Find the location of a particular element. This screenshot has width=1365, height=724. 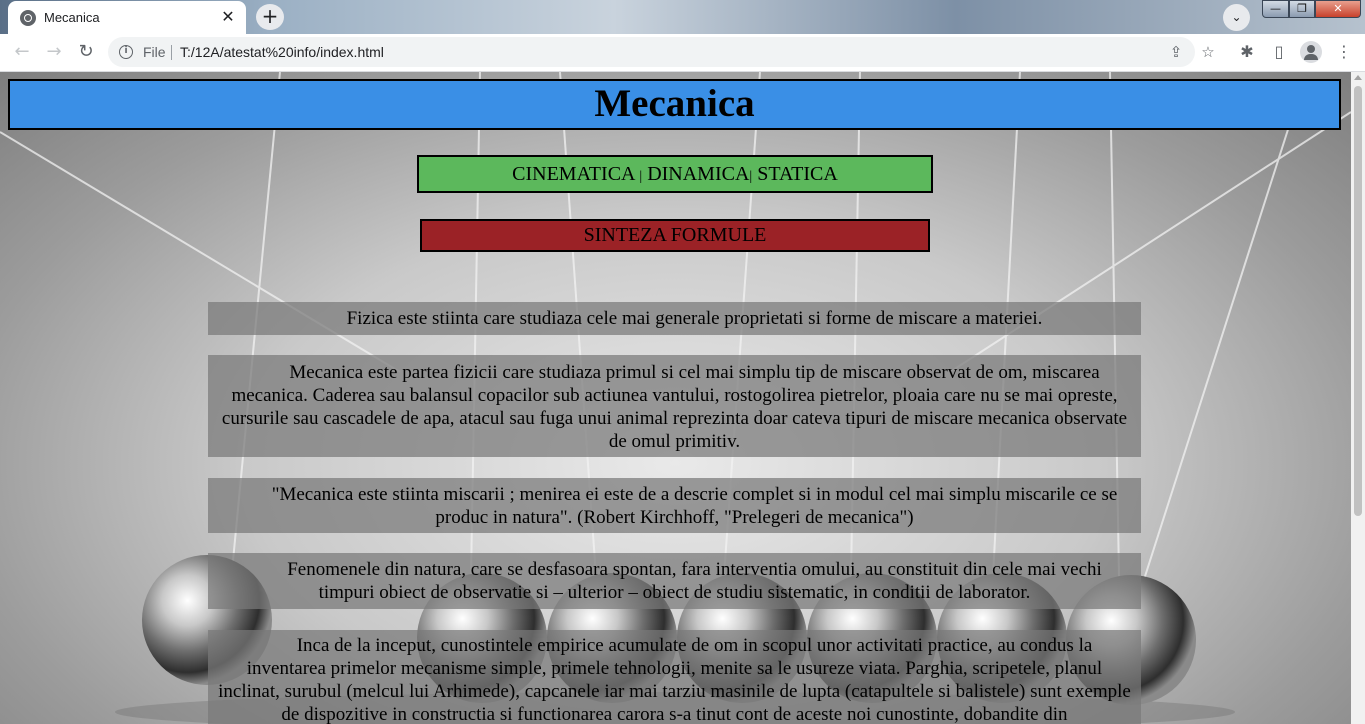

window-close-button: ✕ is located at coordinates (1338, 9).